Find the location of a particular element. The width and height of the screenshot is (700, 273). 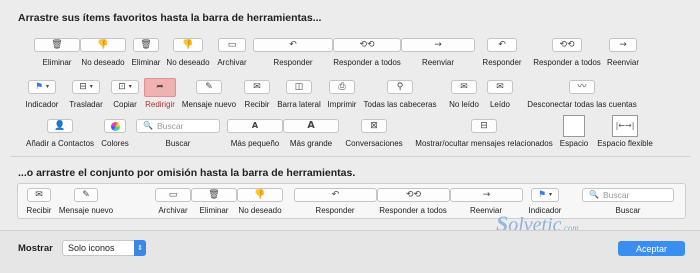

archivar-item: ▭ is located at coordinates (232, 45).